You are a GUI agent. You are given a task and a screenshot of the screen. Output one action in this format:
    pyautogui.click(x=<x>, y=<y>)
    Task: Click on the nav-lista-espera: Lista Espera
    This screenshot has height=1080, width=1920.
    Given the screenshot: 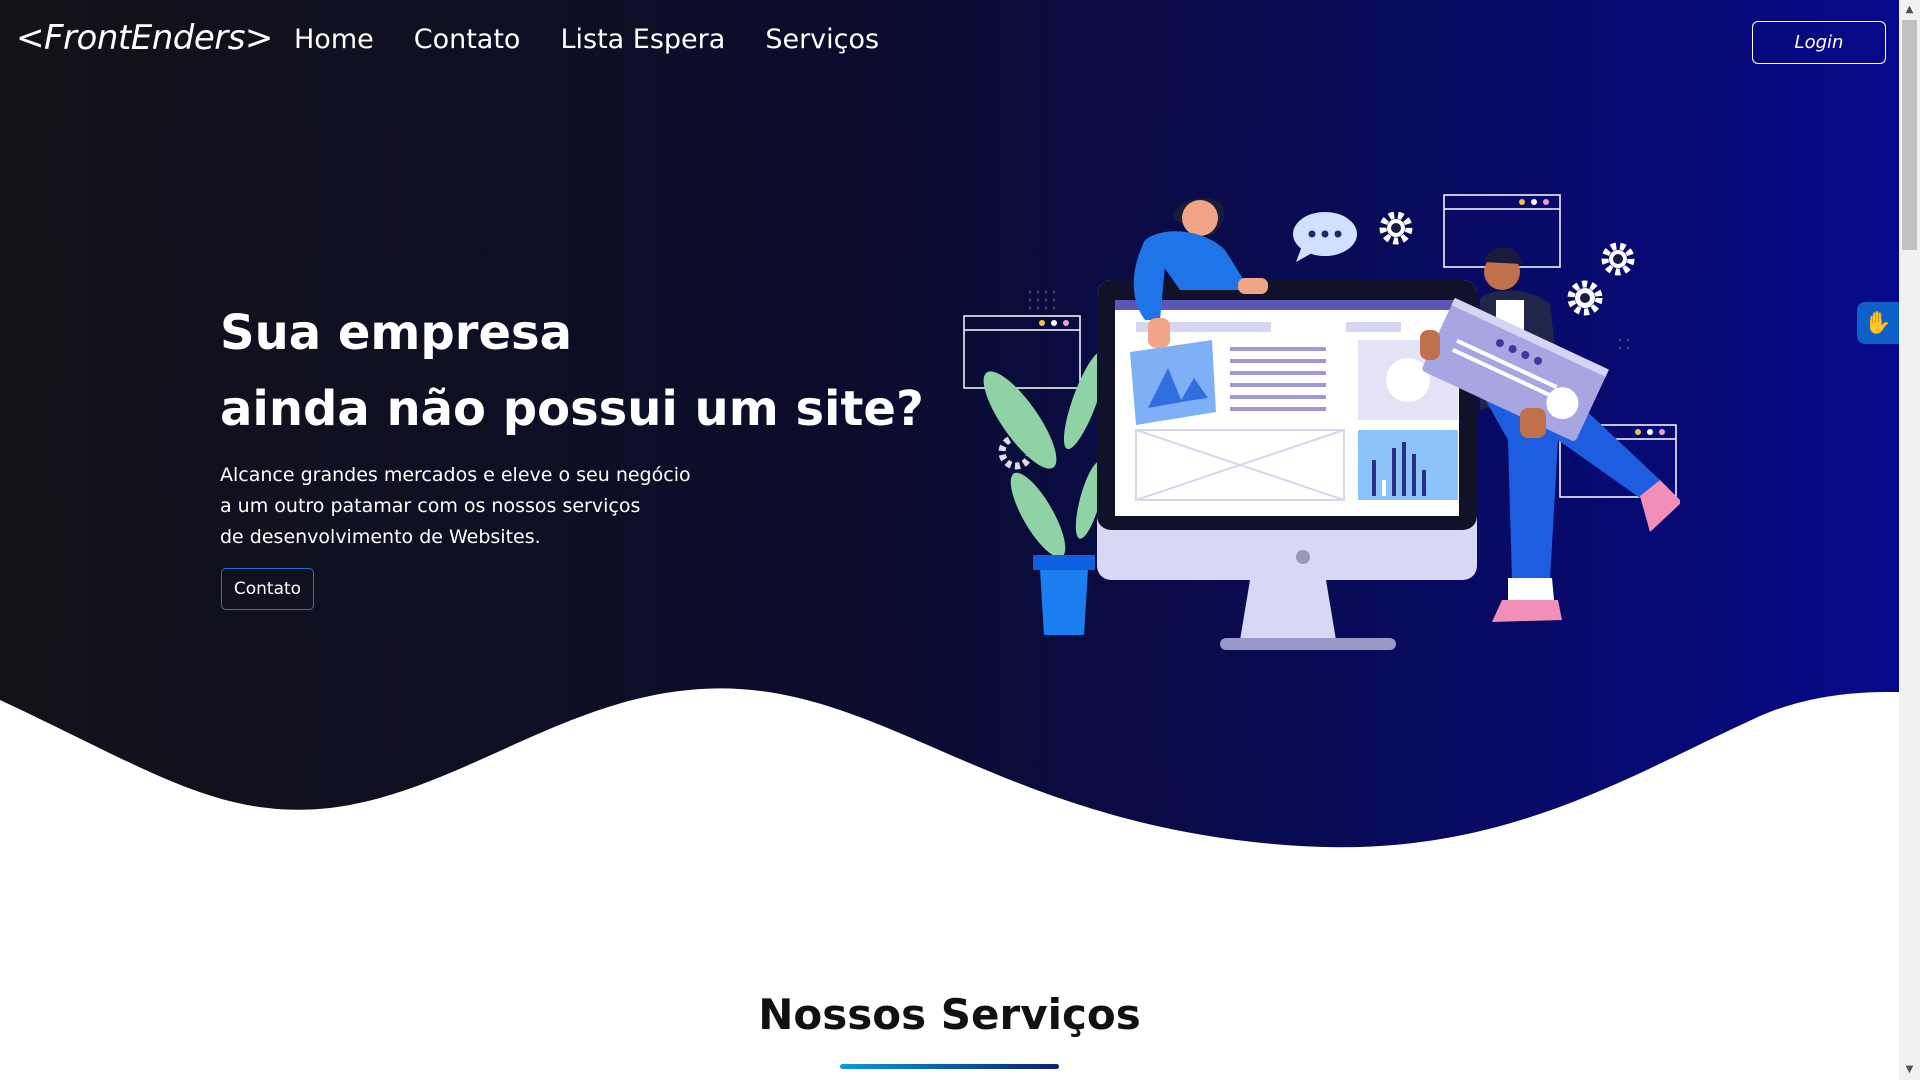 What is the action you would take?
    pyautogui.click(x=642, y=39)
    